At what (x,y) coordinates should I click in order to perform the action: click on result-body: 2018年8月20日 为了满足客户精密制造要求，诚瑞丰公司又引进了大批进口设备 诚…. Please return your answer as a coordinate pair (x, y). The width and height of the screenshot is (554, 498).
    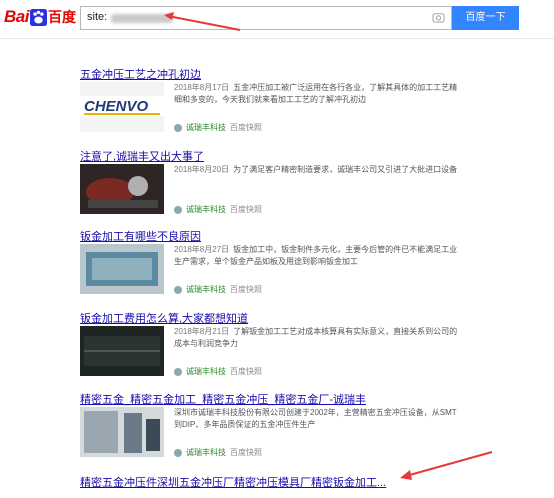
    Looking at the image, I should click on (270, 190).